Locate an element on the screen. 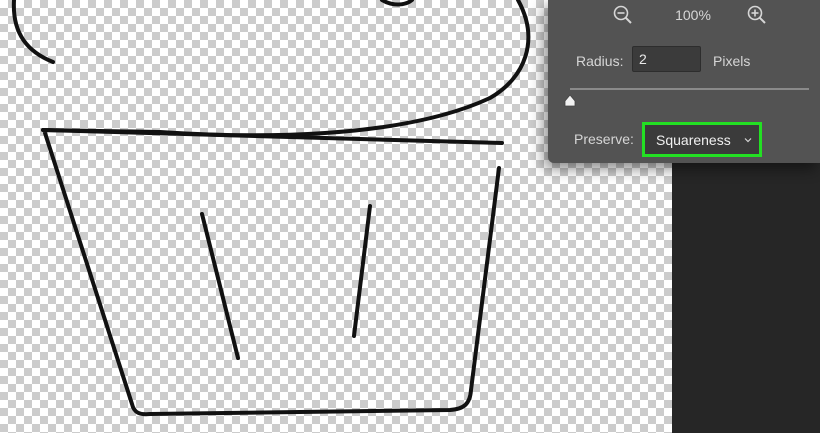  preserve-label: Preserve: is located at coordinates (604, 139).